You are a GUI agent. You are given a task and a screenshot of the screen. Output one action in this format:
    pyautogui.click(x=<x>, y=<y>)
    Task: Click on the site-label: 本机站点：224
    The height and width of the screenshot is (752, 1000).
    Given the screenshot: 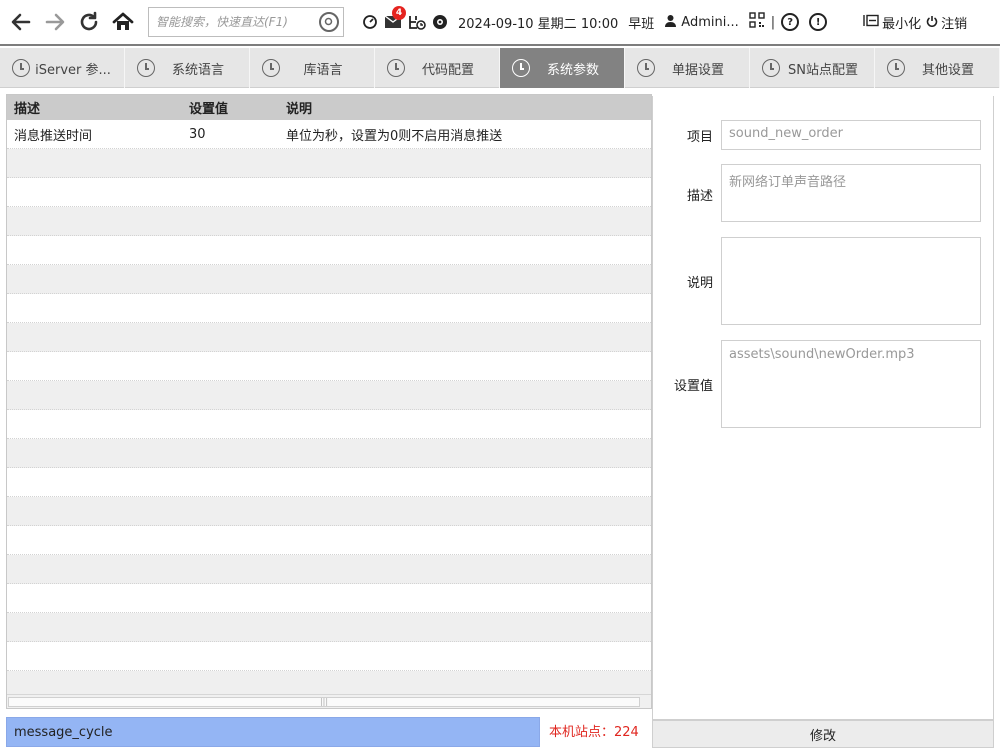 What is the action you would take?
    pyautogui.click(x=594, y=732)
    